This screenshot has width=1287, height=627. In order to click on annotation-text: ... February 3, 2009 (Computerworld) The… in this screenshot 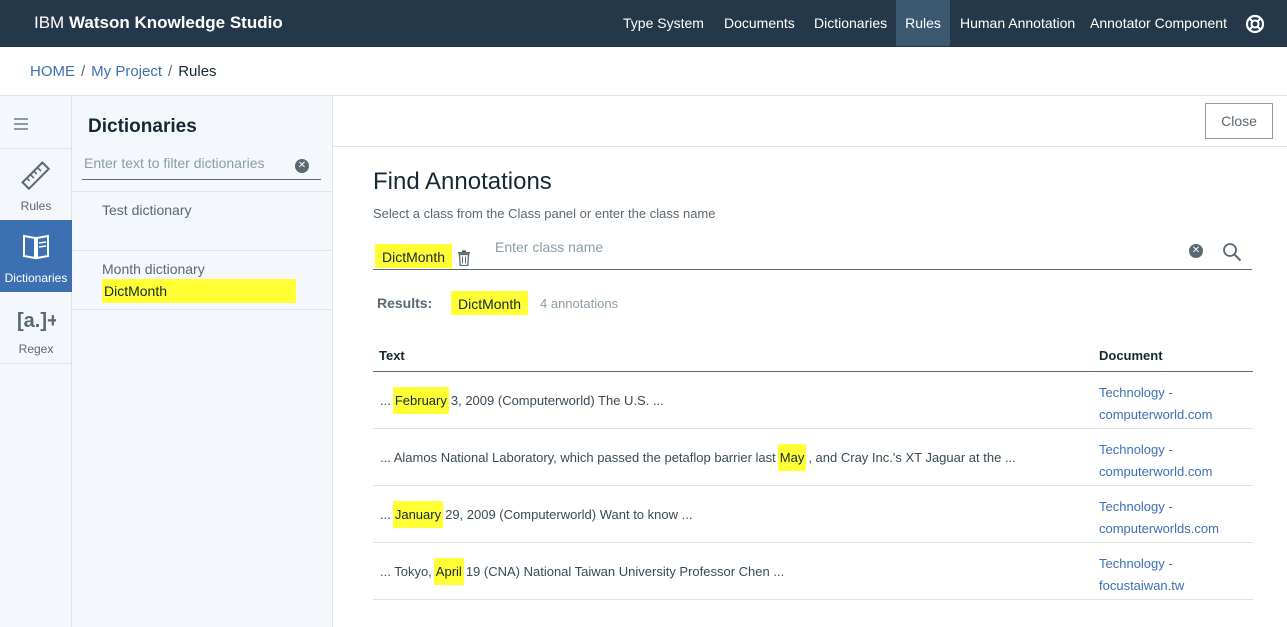, I will do `click(522, 400)`.